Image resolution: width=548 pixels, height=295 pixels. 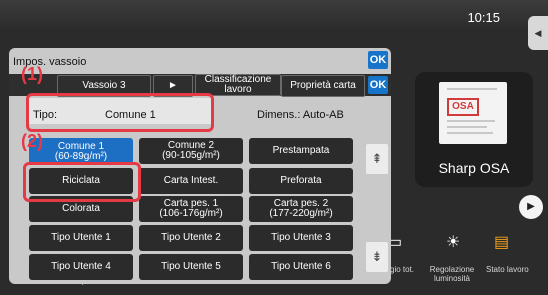 I want to click on status-bar: 10:15, so click(x=274, y=16).